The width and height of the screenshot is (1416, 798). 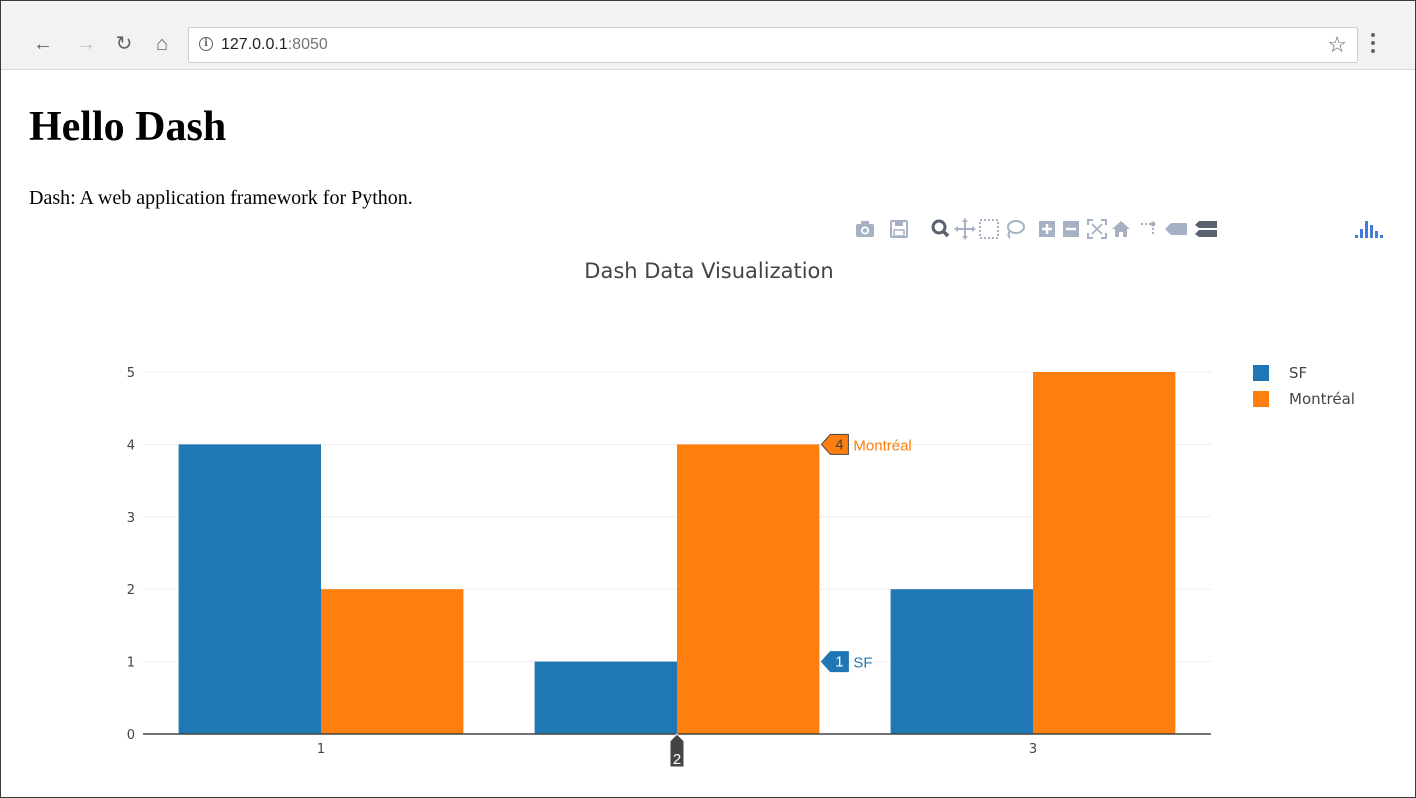 What do you see at coordinates (131, 373) in the screenshot?
I see `y-tick-label: 5` at bounding box center [131, 373].